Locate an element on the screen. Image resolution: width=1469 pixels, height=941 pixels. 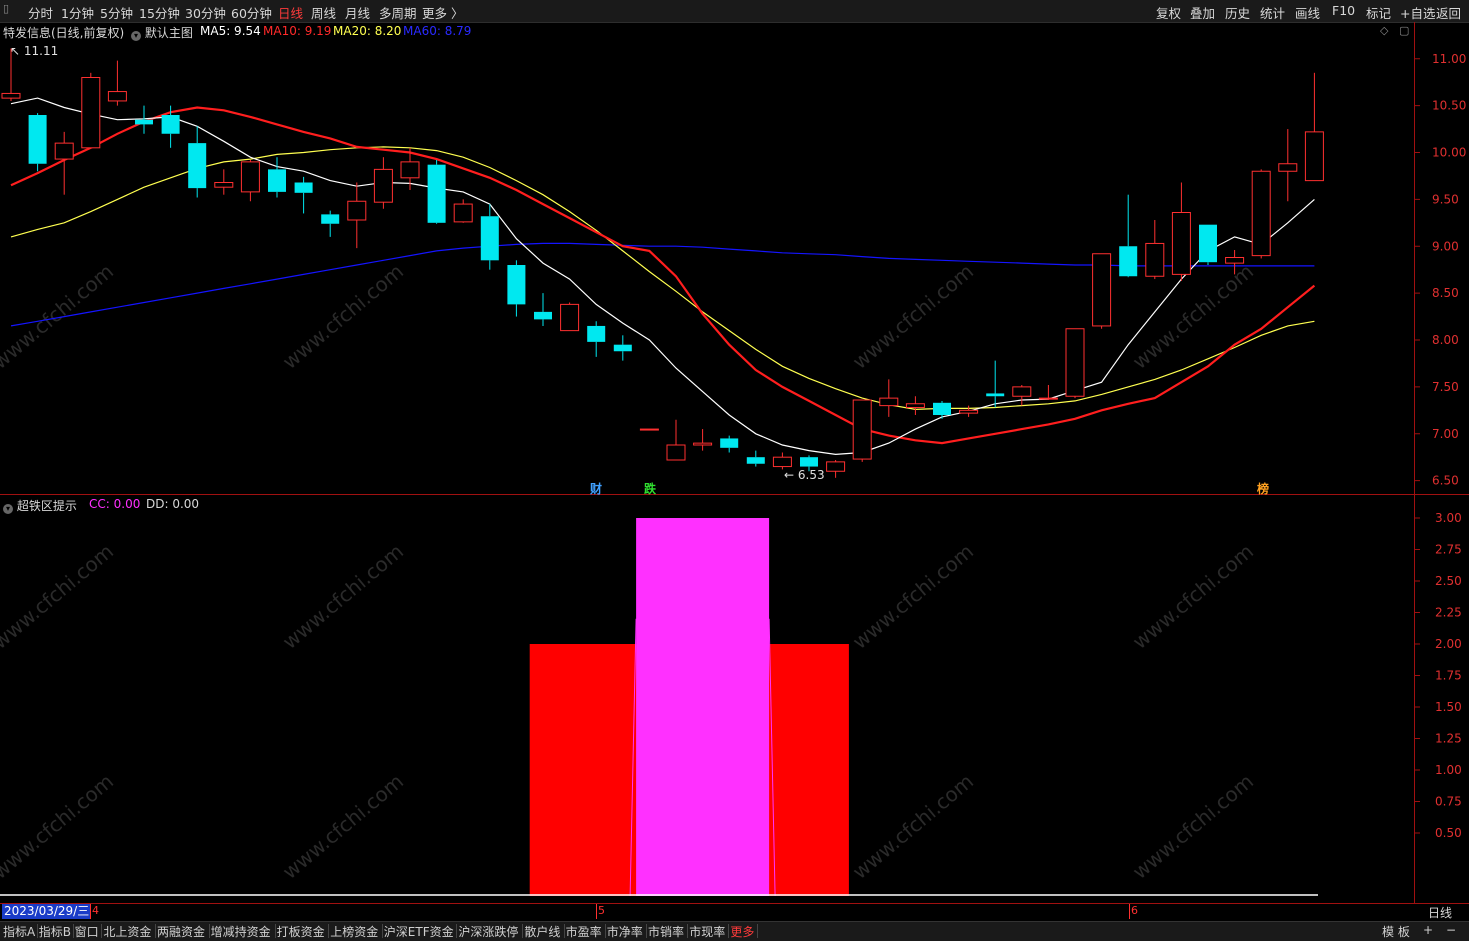
indicator-tab: 市销率 is located at coordinates (666, 931).